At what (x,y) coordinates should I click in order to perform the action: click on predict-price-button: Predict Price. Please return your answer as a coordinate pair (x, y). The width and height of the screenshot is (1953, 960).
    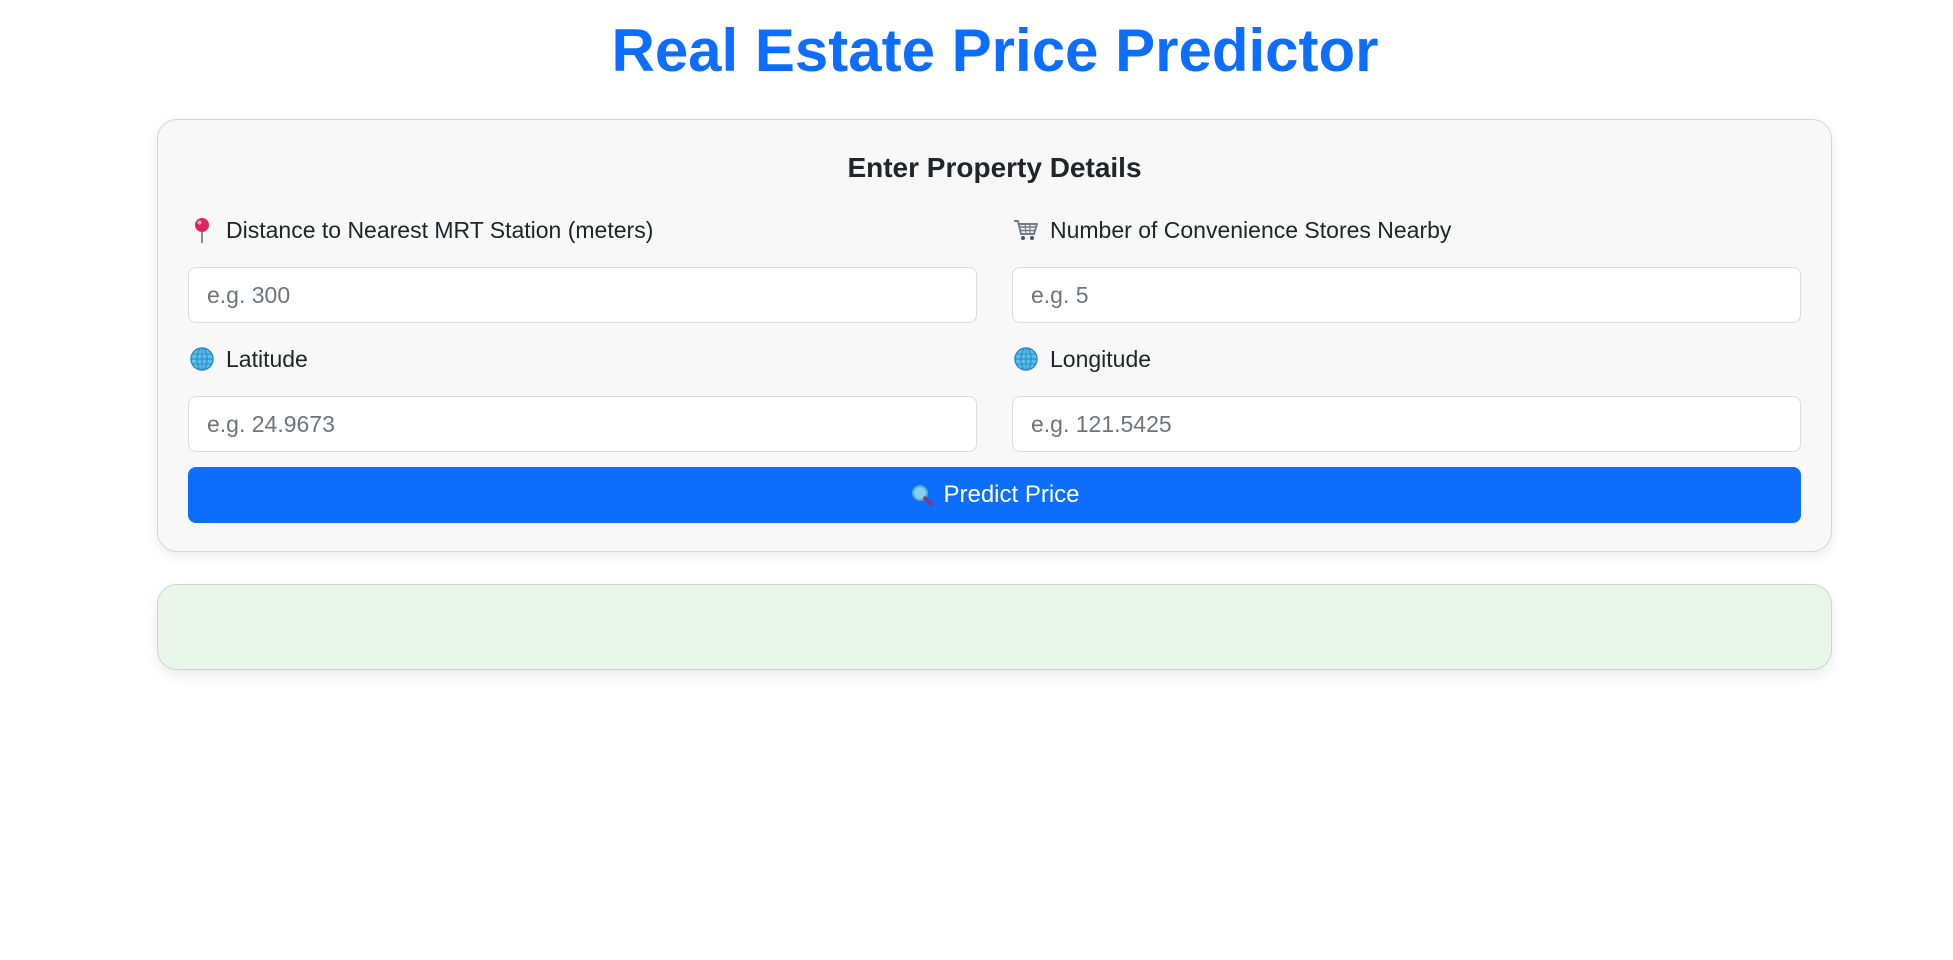
    Looking at the image, I should click on (994, 495).